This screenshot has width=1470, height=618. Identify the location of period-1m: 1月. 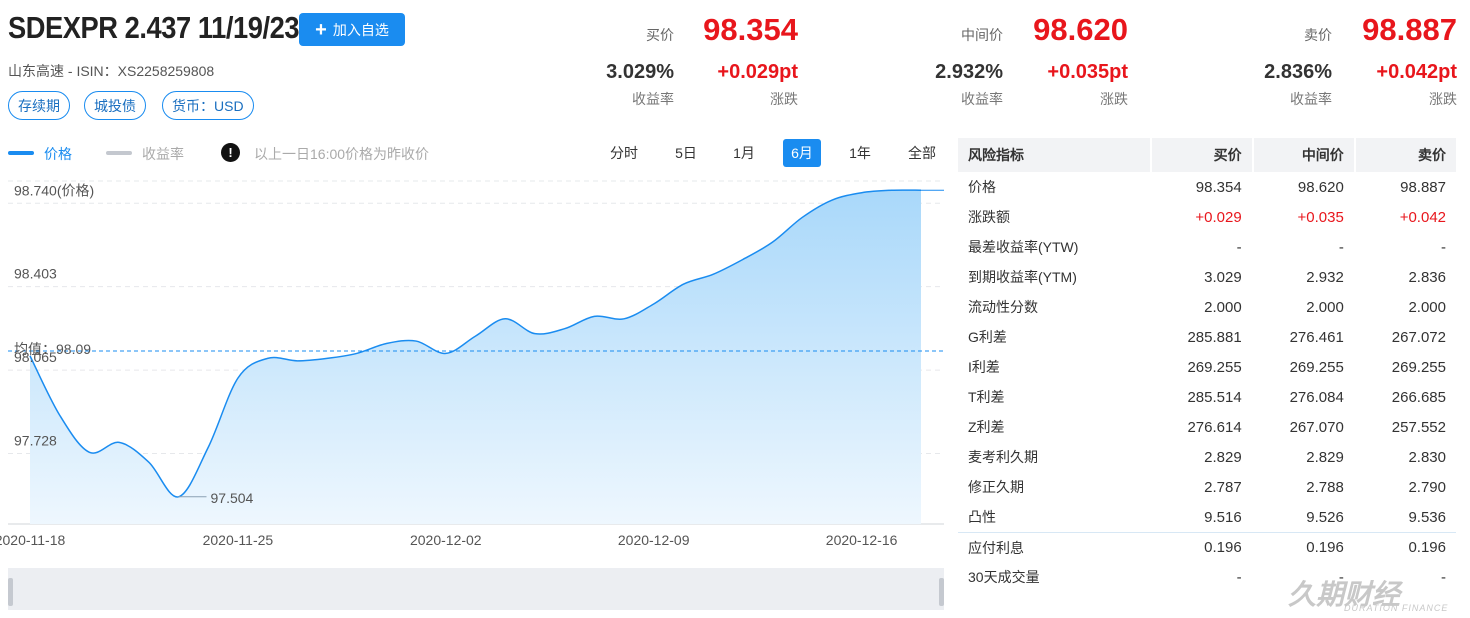
(744, 153).